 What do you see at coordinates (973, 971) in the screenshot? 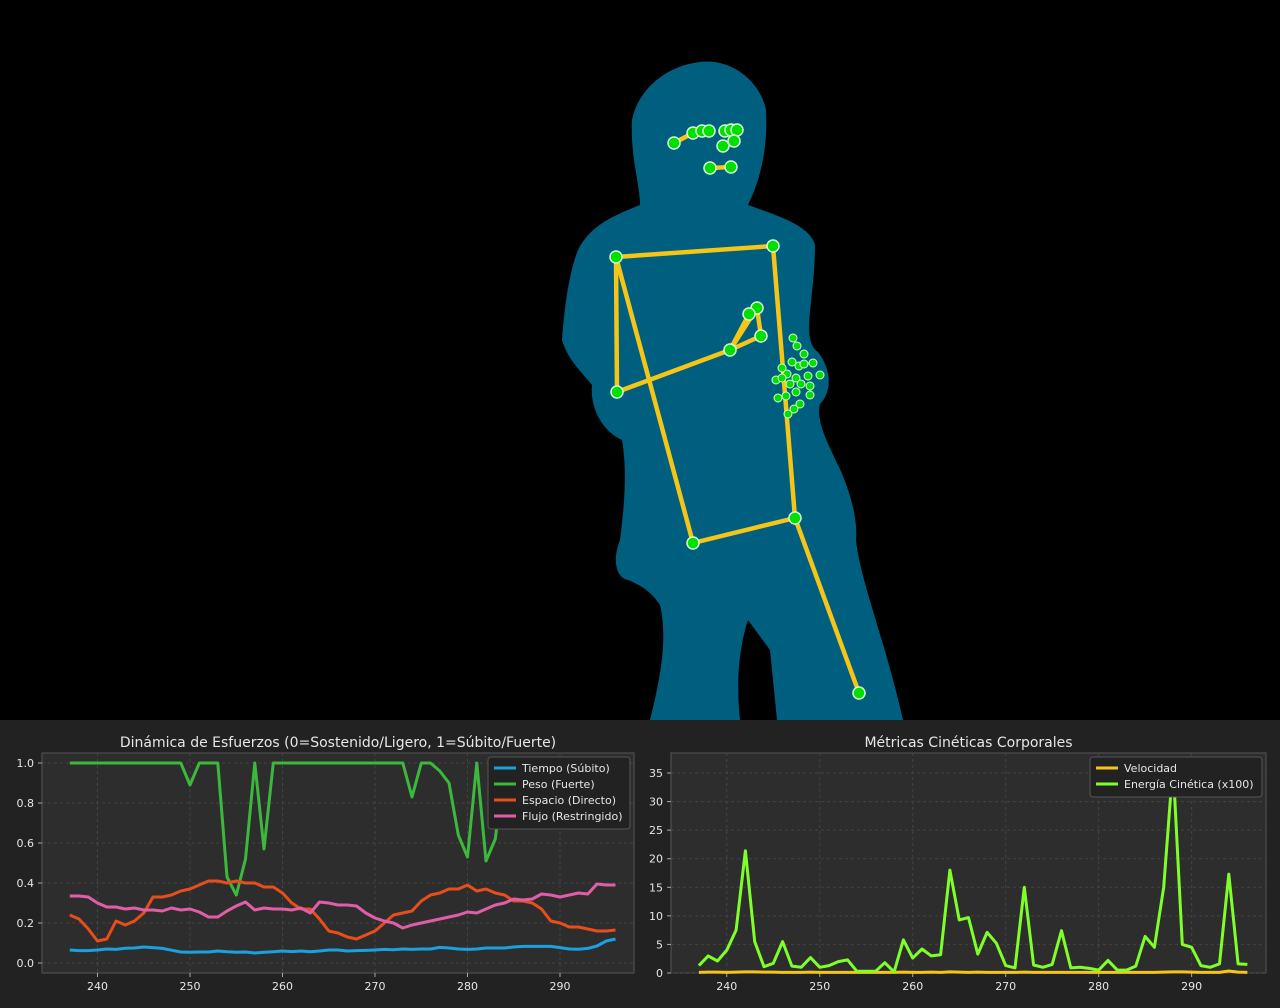
I see `series-line` at bounding box center [973, 971].